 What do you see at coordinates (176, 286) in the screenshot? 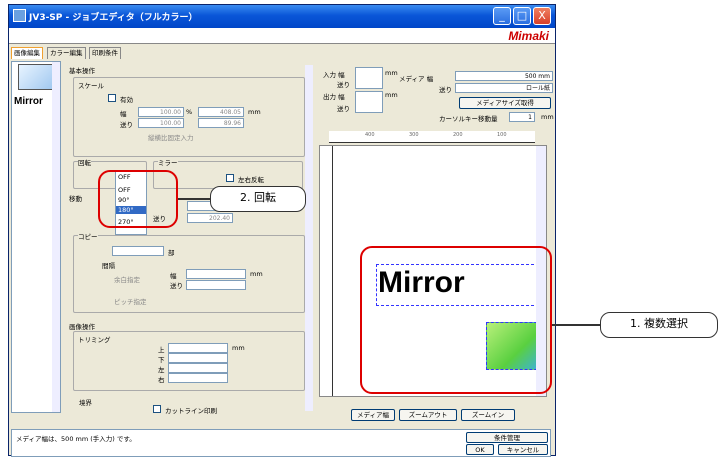
I see `copy-f-label: 送り` at bounding box center [176, 286].